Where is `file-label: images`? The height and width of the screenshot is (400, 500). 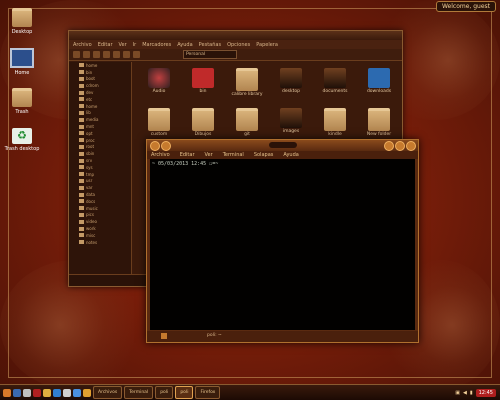 file-label: images is located at coordinates (291, 131).